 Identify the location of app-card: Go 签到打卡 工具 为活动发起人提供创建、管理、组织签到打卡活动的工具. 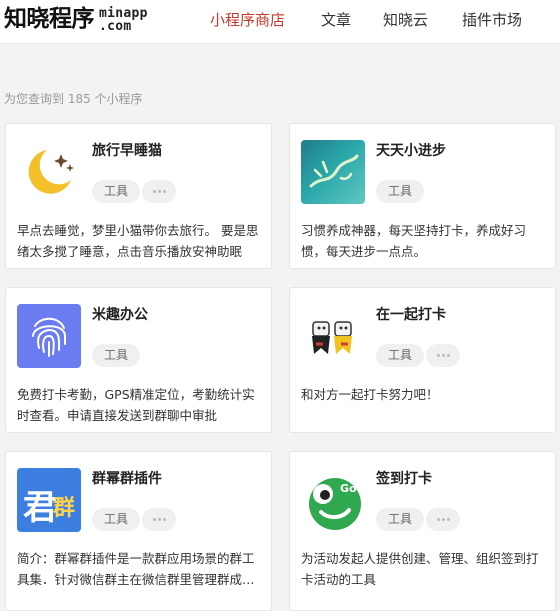
(422, 531).